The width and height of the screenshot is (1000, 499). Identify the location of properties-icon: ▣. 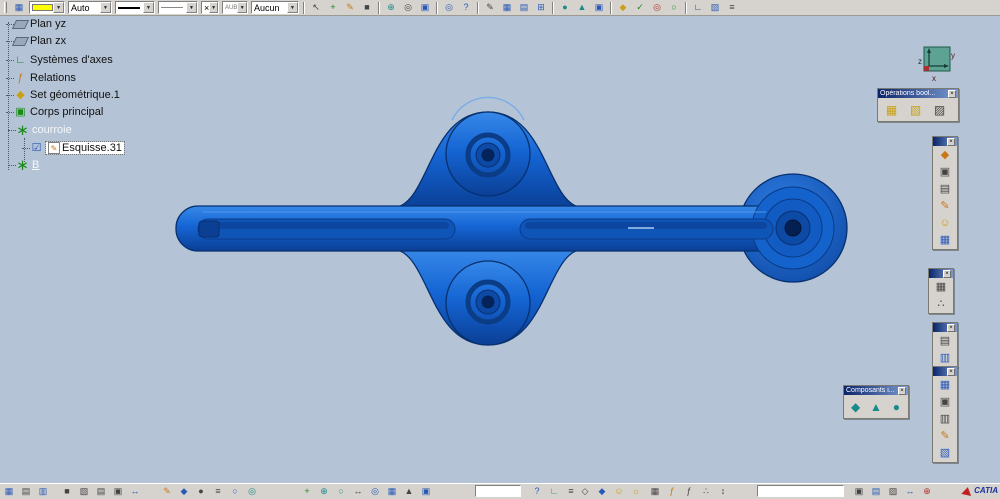
(859, 491).